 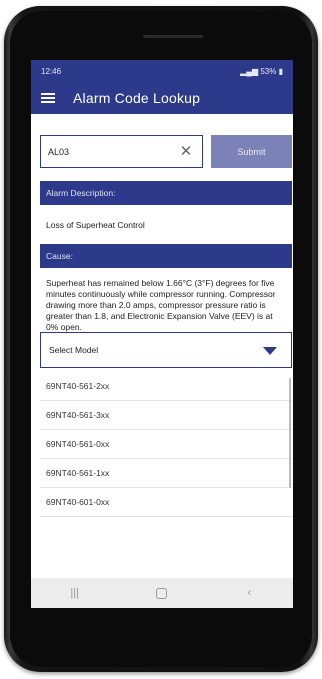 I want to click on status-bar: 12:46 ▂▄▆ 53% ▮, so click(x=162, y=71).